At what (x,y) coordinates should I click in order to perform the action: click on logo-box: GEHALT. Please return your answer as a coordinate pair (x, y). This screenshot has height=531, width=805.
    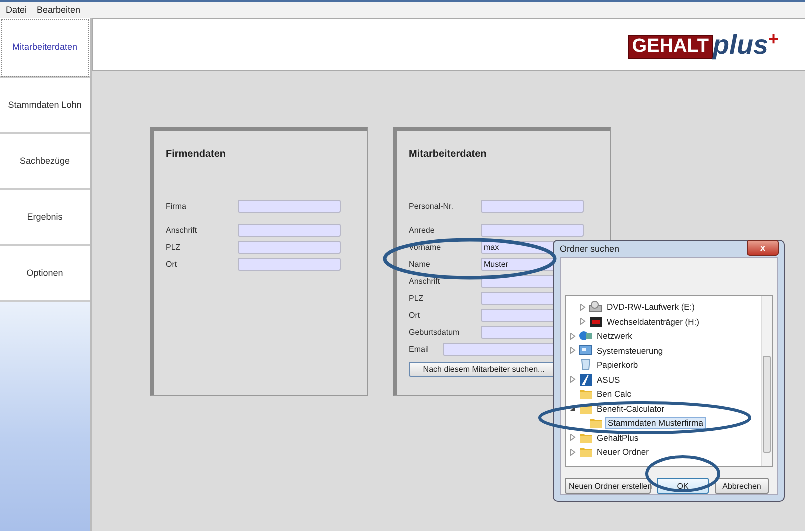
    Looking at the image, I should click on (670, 46).